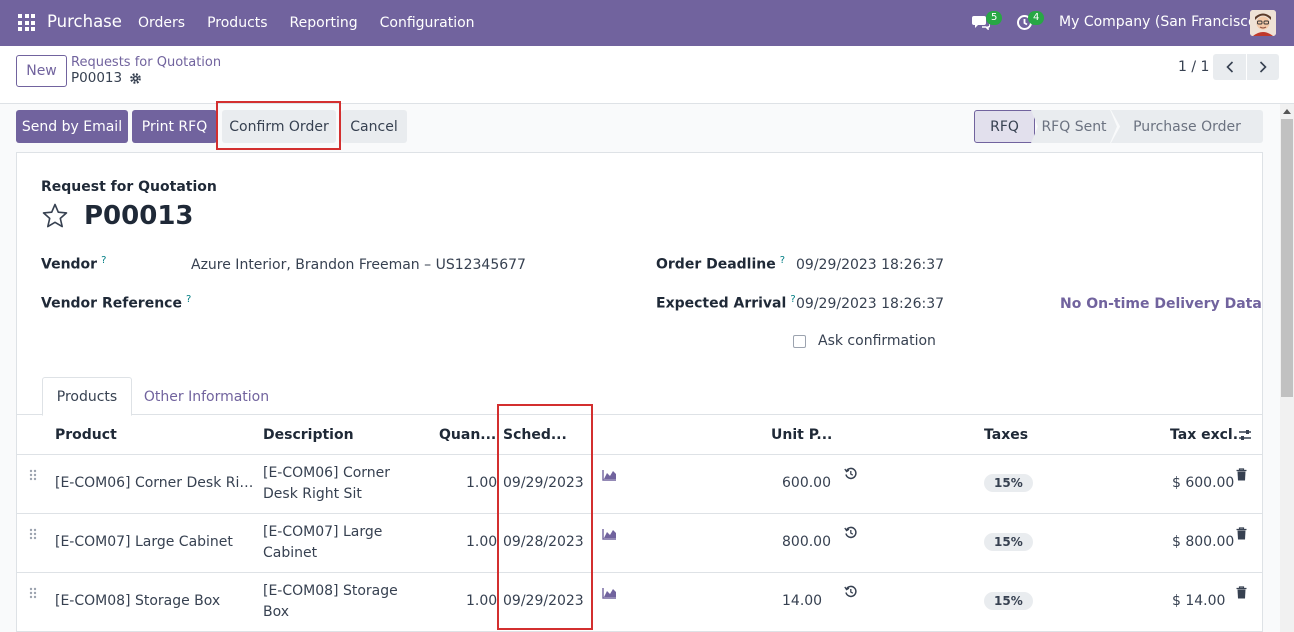  I want to click on record-title: P00013, so click(106, 78).